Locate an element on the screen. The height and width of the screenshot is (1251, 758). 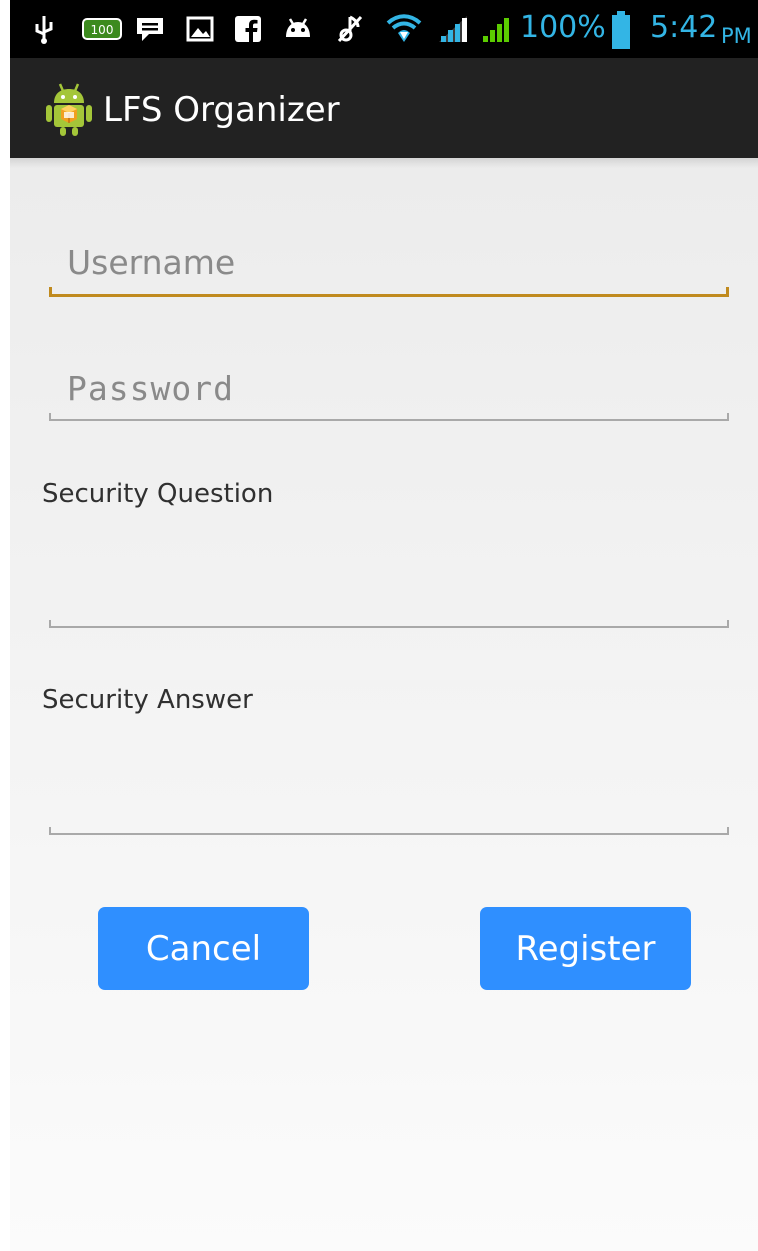
wifi-icon is located at coordinates (404, 29).